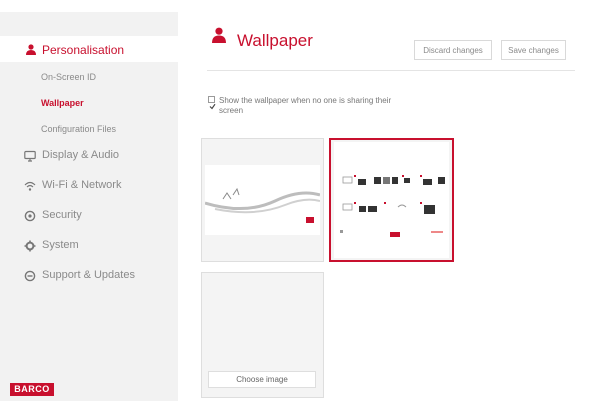  Describe the element at coordinates (533, 50) in the screenshot. I see `save-changes-button: Save changes` at that location.